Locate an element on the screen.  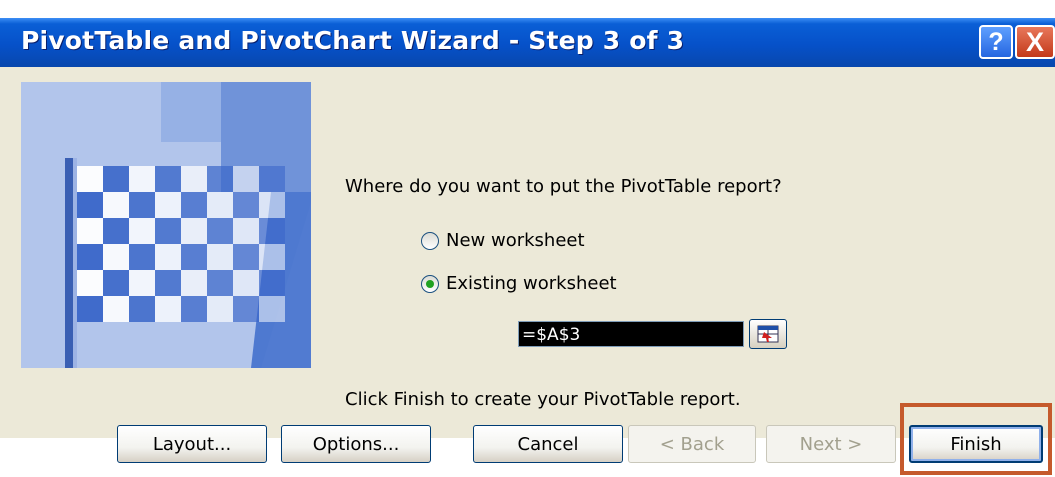
new-worksheet-option: New worksheet is located at coordinates (503, 240).